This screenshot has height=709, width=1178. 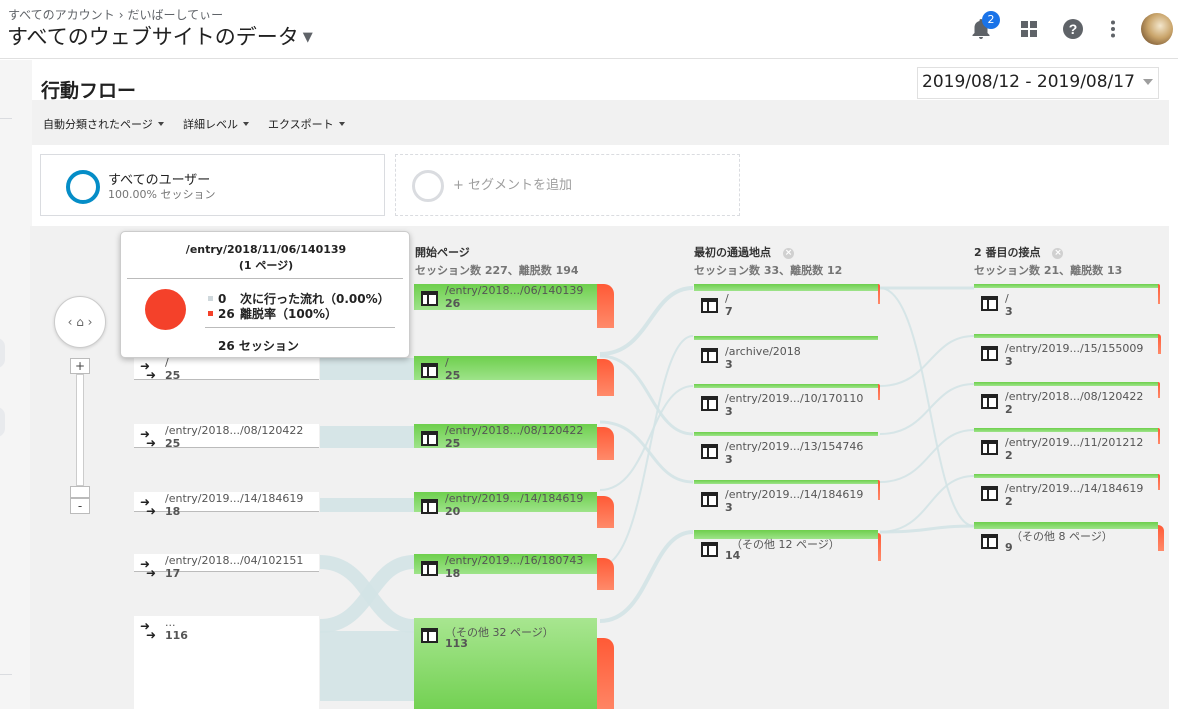 What do you see at coordinates (153, 37) in the screenshot?
I see `view-title: すべてのウェブサイトのデータ` at bounding box center [153, 37].